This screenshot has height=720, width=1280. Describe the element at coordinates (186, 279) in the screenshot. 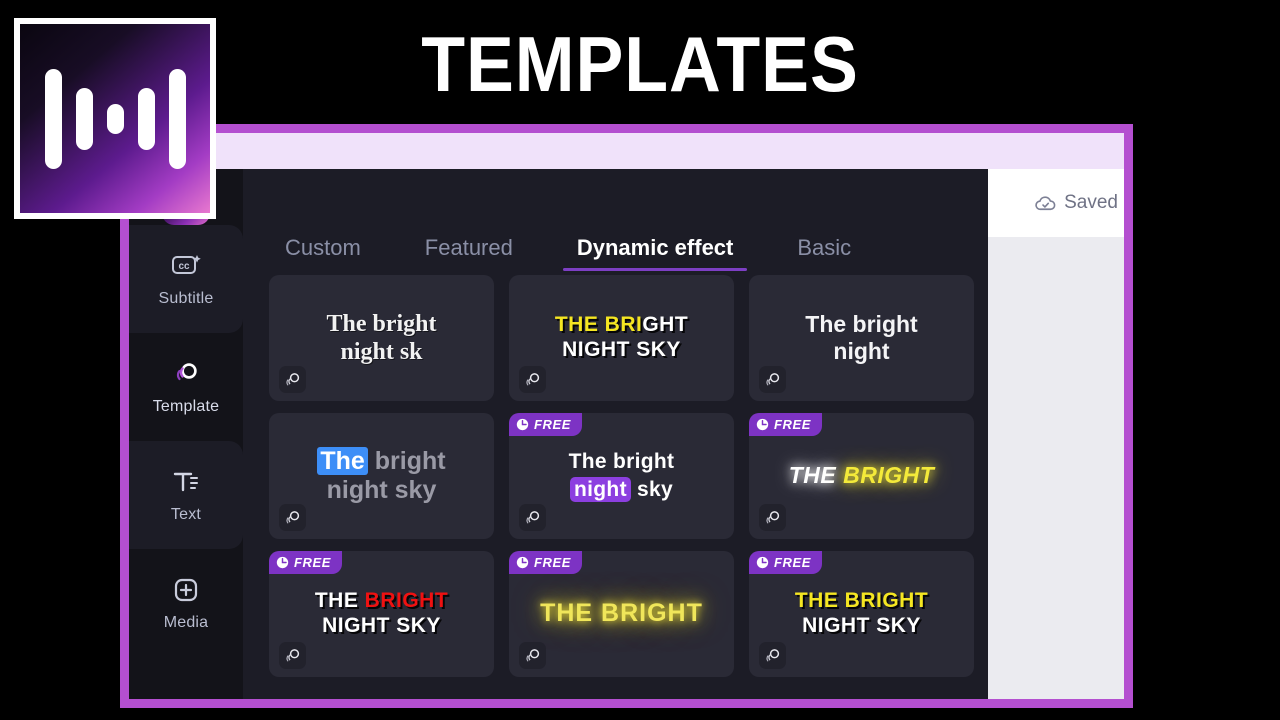

I see `sidebar-item-subtitle: cc Subtitle` at that location.